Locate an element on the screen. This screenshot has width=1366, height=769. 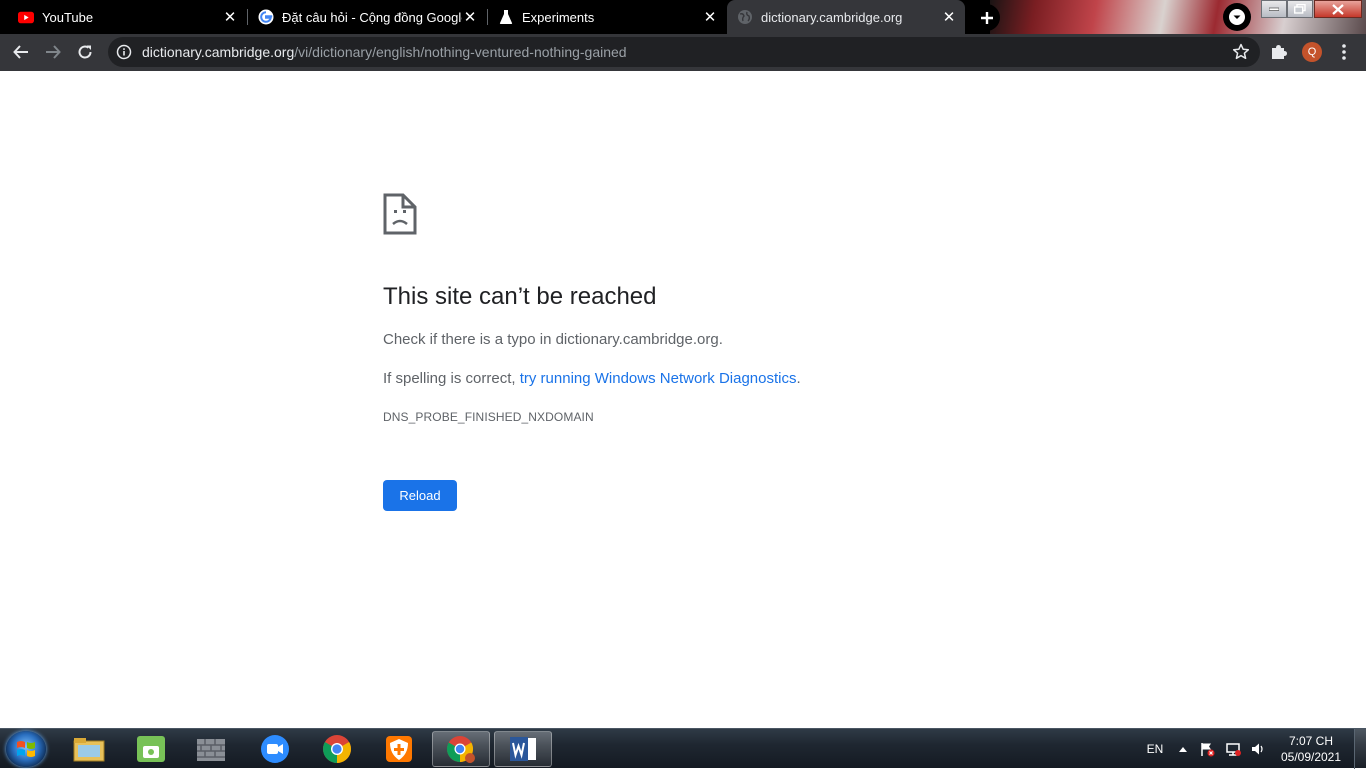
plus-icon is located at coordinates (986, 17).